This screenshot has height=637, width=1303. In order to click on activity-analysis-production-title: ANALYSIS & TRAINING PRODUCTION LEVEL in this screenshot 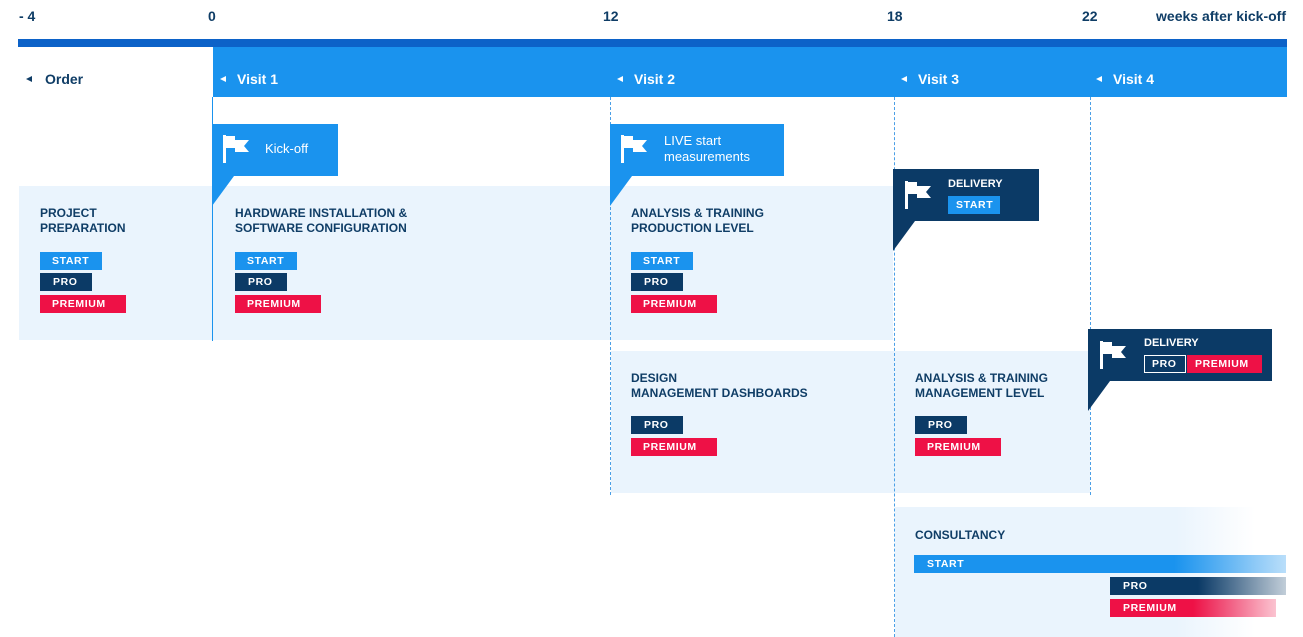, I will do `click(697, 221)`.